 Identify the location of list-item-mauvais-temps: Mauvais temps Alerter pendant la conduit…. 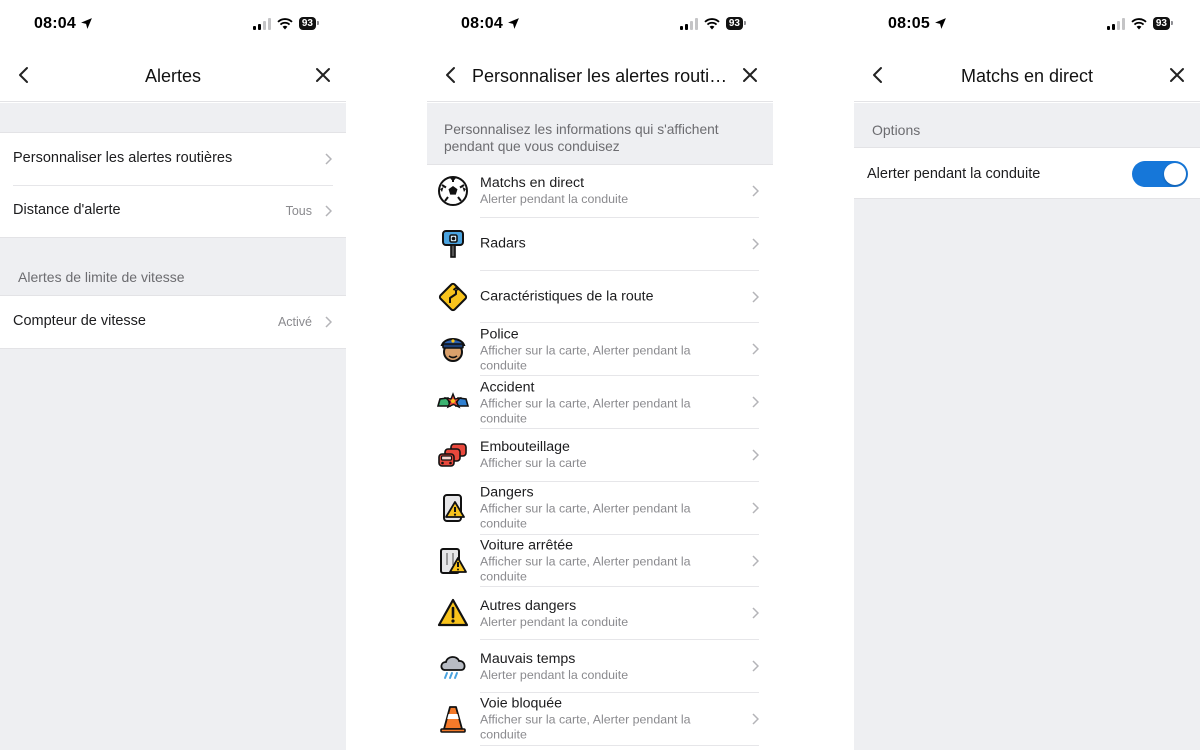
(600, 666).